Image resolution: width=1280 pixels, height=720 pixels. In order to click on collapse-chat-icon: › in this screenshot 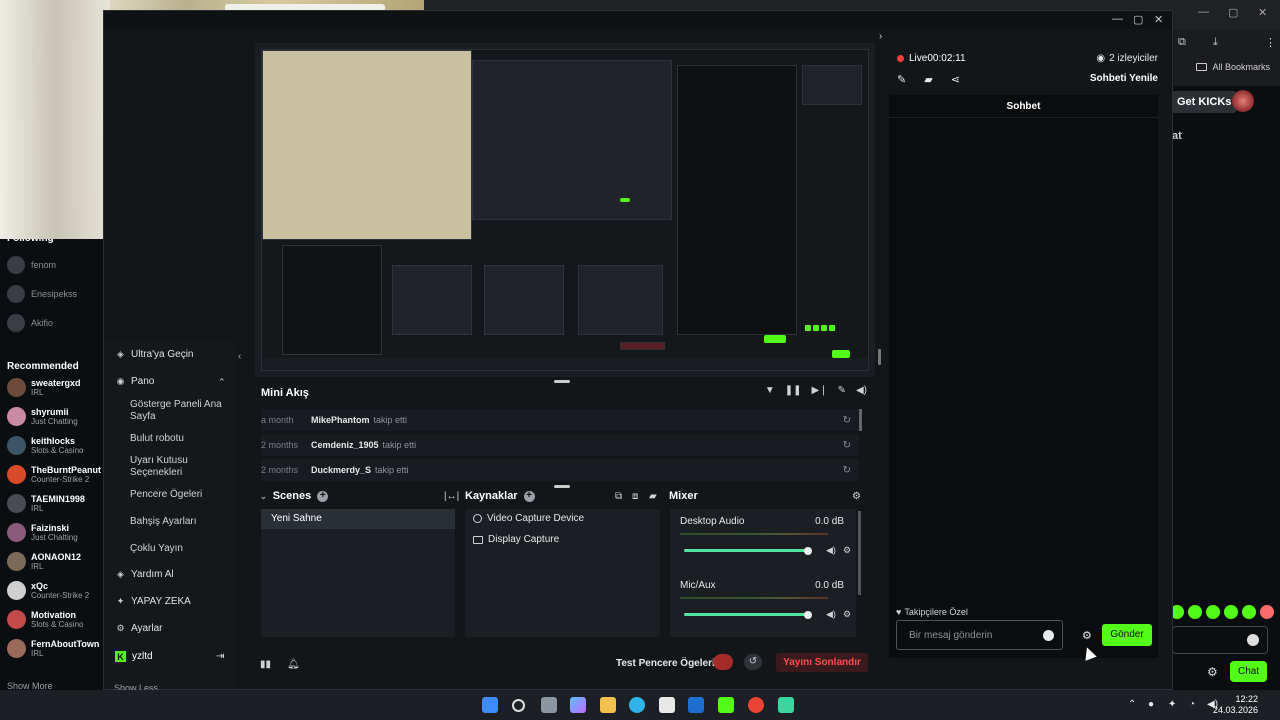, I will do `click(880, 36)`.